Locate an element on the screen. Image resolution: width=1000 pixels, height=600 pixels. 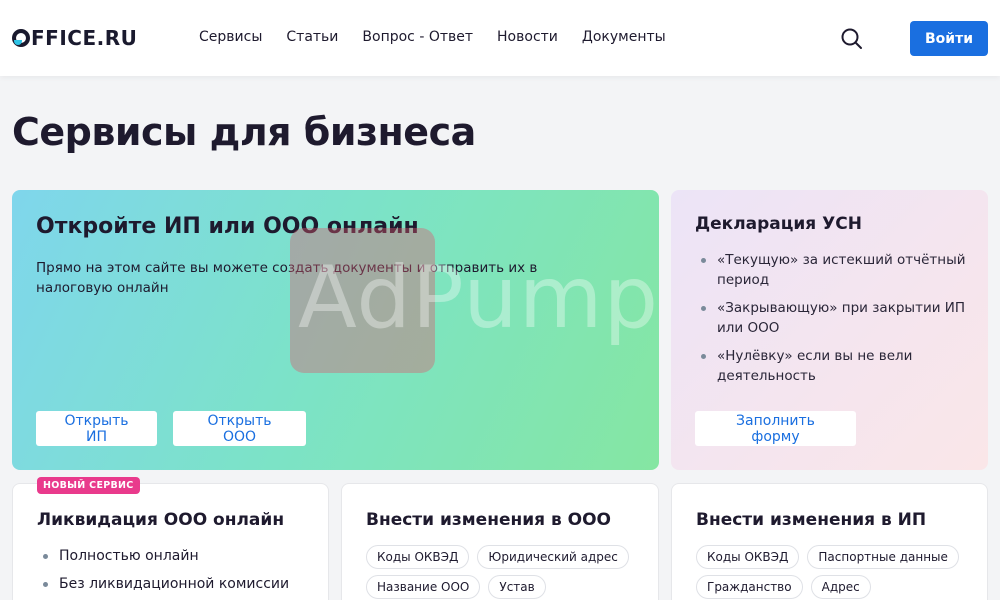
tag-charter: Устав is located at coordinates (517, 587).